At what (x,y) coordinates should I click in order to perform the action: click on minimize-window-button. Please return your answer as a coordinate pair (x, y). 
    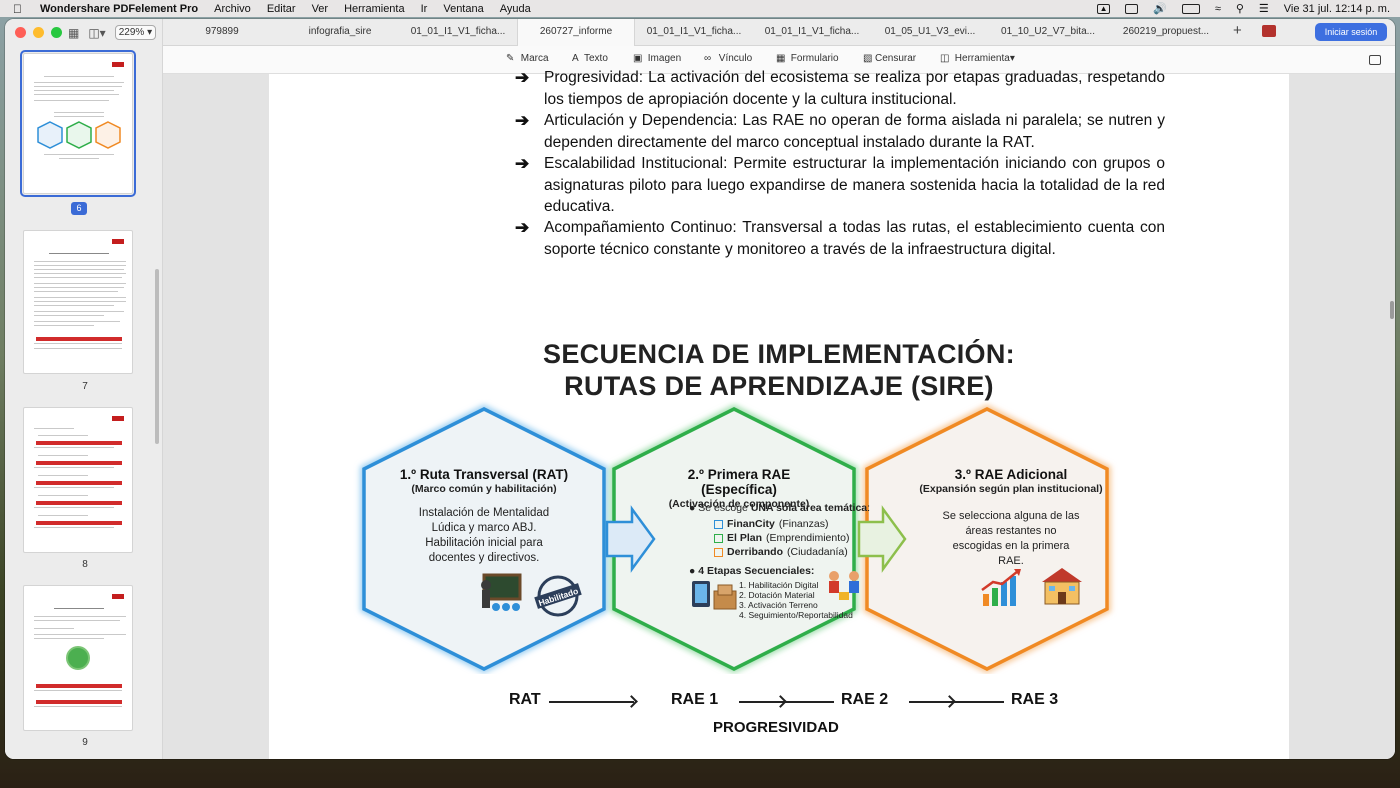
    Looking at the image, I should click on (38, 32).